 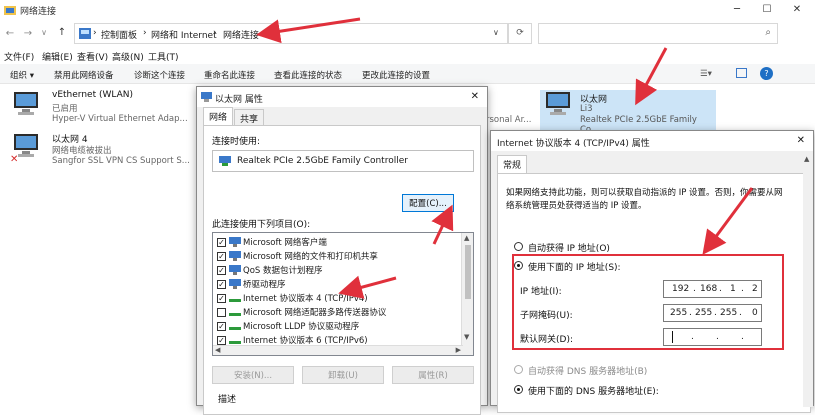 What do you see at coordinates (217, 350) in the screenshot?
I see `scroll-left-icon: ◀` at bounding box center [217, 350].